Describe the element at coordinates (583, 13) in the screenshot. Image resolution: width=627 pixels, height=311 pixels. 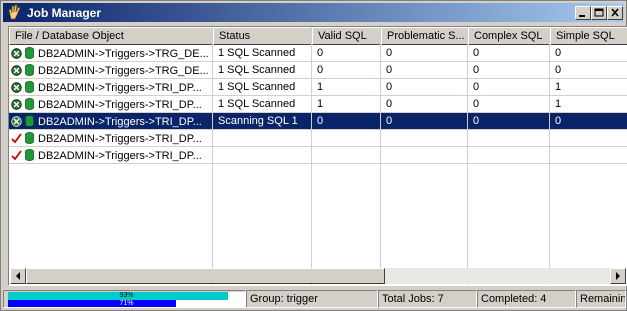
I see `minimize-button` at that location.